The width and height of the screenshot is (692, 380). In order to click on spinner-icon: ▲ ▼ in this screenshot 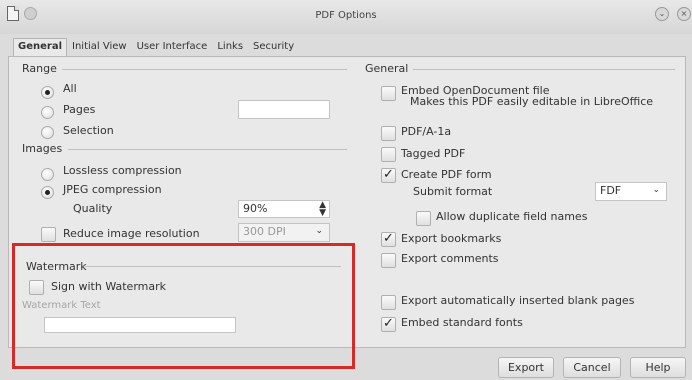, I will do `click(322, 209)`.